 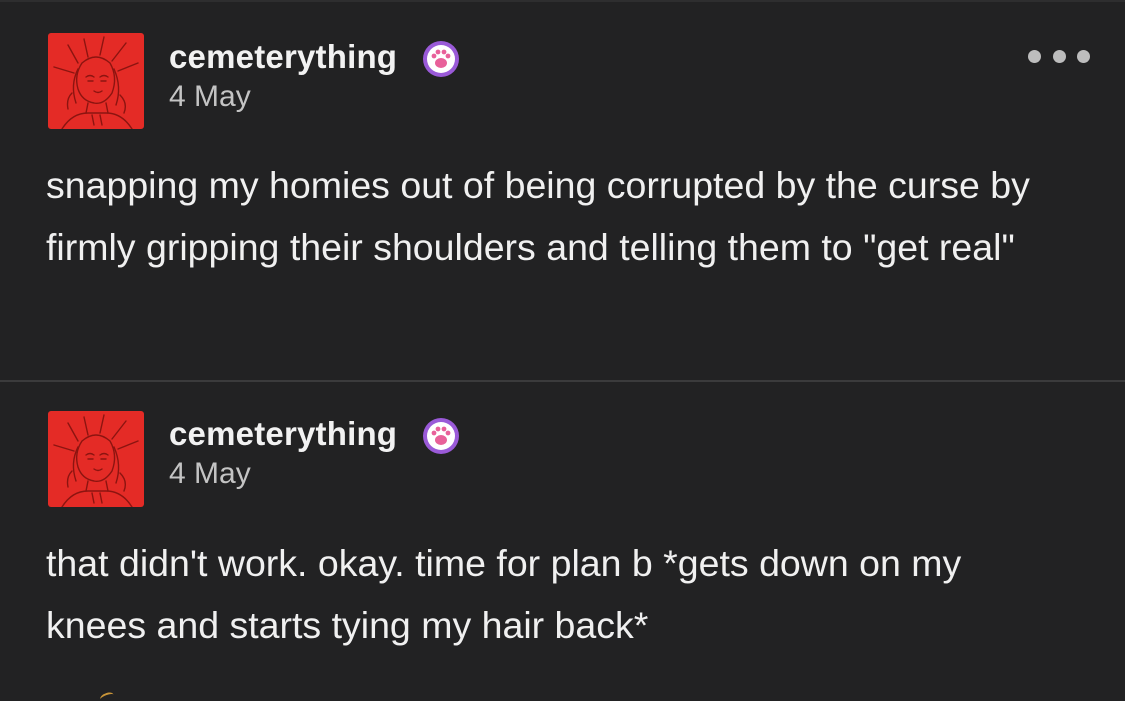 I want to click on ellipsis-horizontal-icon, so click(x=1034, y=56).